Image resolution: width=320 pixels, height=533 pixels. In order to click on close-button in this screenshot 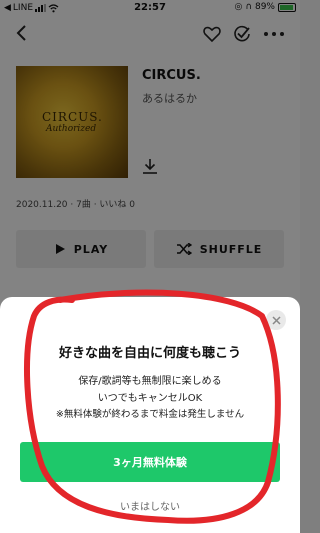, I will do `click(276, 320)`.